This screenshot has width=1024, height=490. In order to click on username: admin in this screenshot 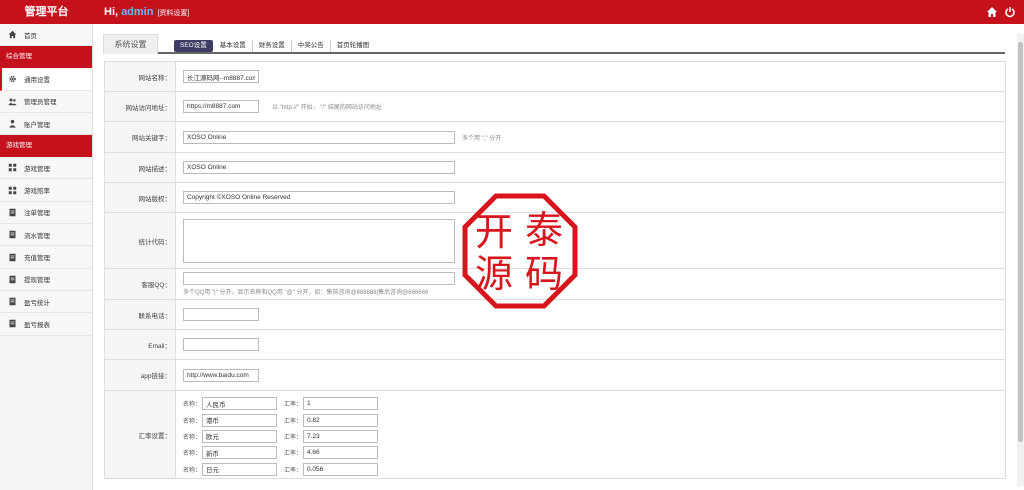, I will do `click(137, 12)`.